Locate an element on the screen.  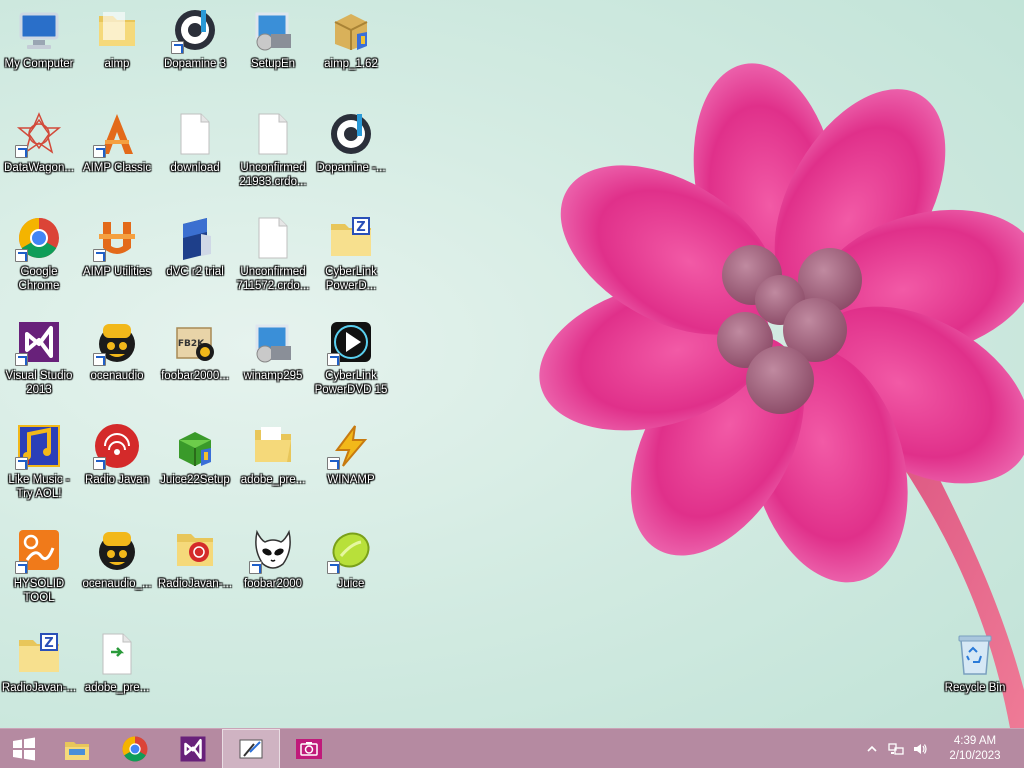
desktop-icon: Like Music - Try AOL! is located at coordinates (39, 464).